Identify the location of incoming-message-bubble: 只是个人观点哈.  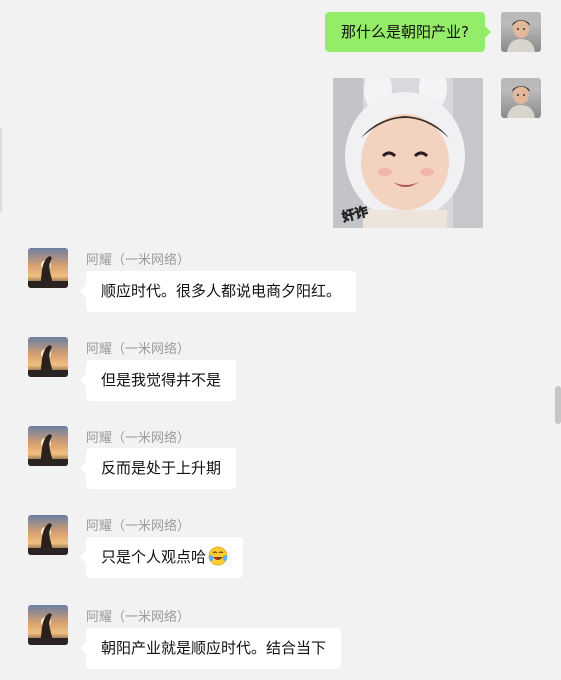
(161, 557).